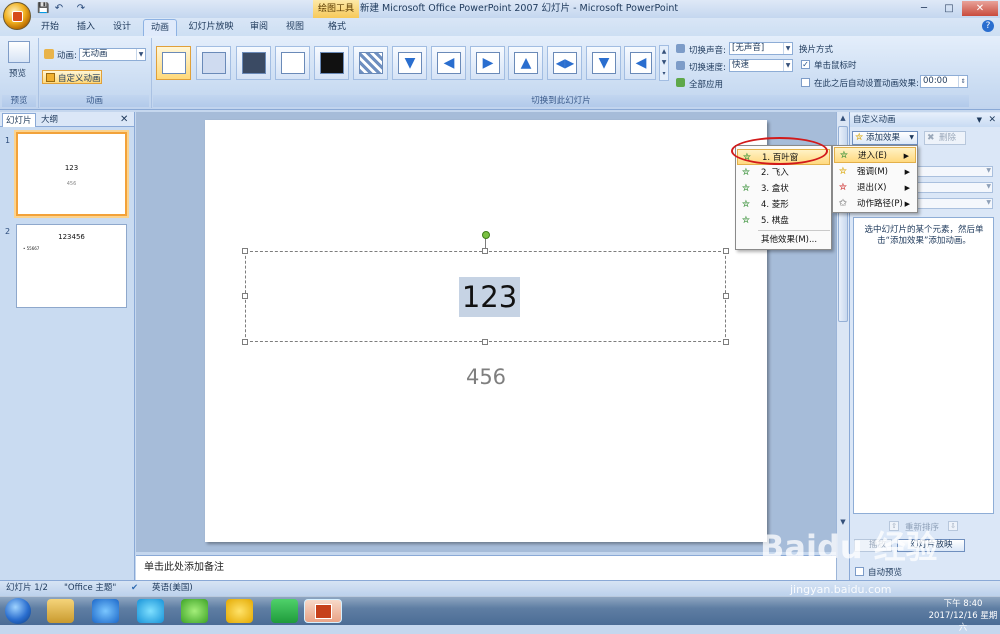 The image size is (1000, 634). I want to click on tab-review: 审阅, so click(259, 27).